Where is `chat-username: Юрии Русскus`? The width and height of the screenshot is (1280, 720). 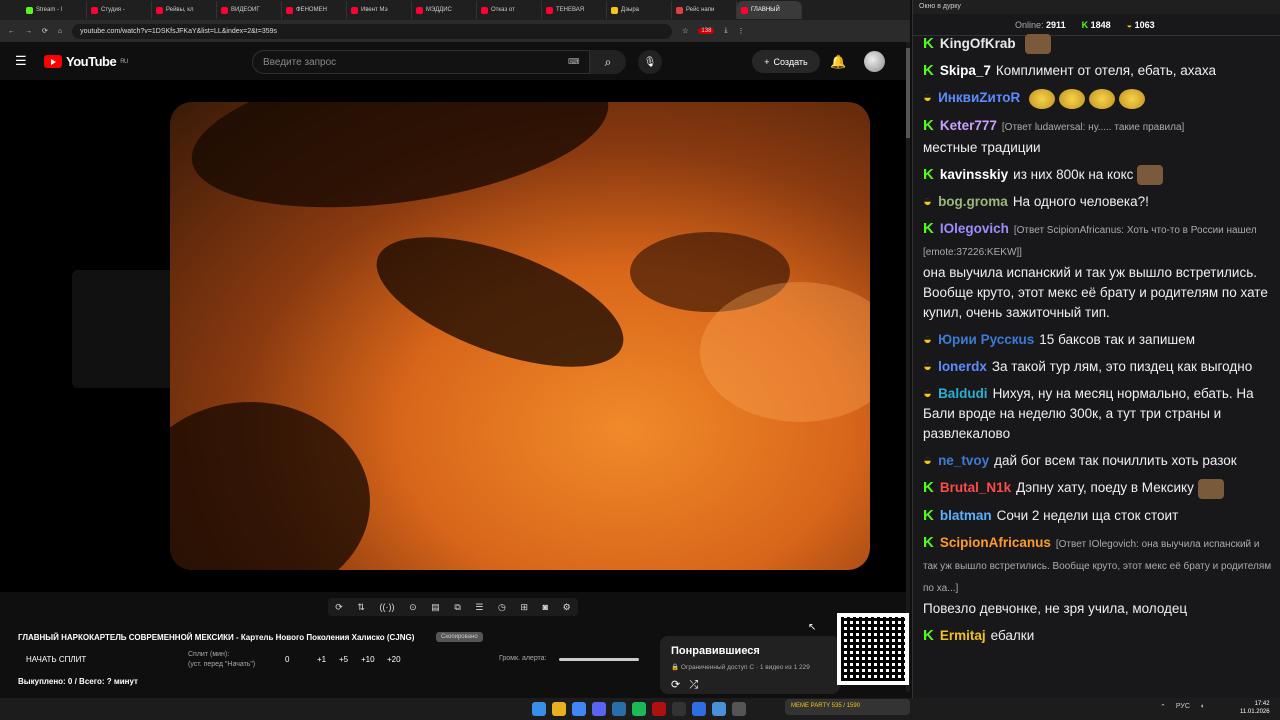 chat-username: Юрии Русскus is located at coordinates (986, 339).